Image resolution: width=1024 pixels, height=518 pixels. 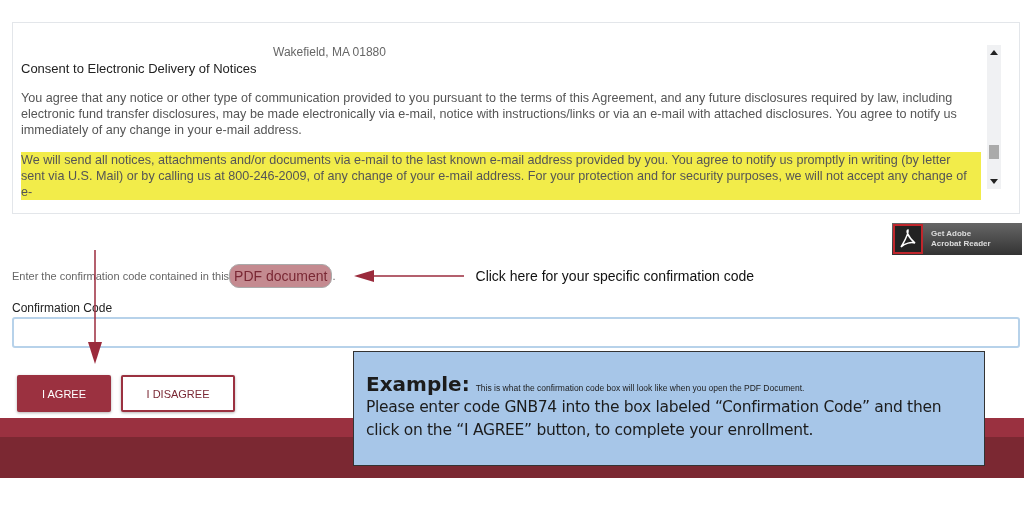 I want to click on section-heading: Consent to Electronic Delivery of Notices, so click(x=139, y=68).